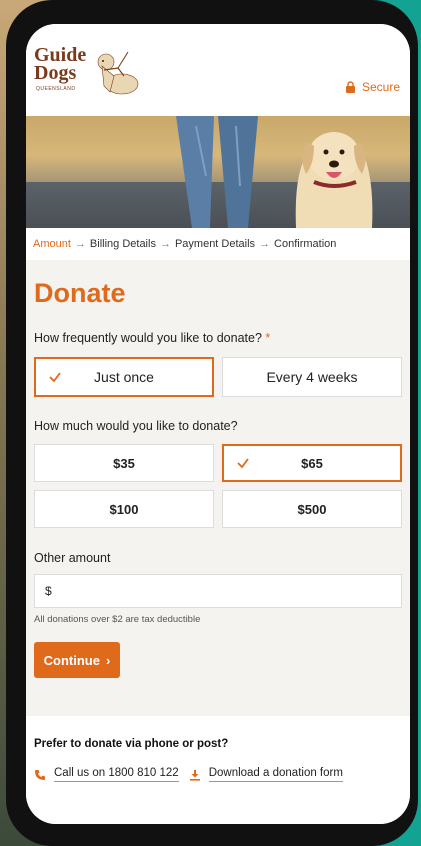 The height and width of the screenshot is (846, 421). I want to click on amount-option-100: $100, so click(124, 509).